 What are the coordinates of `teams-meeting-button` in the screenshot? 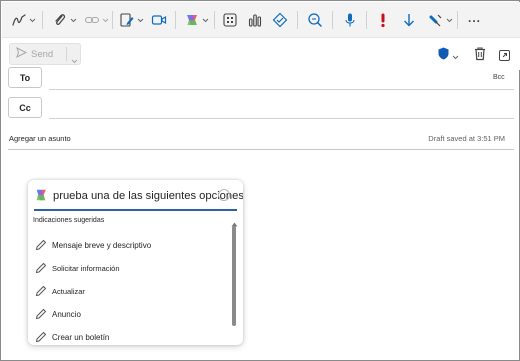 It's located at (159, 20).